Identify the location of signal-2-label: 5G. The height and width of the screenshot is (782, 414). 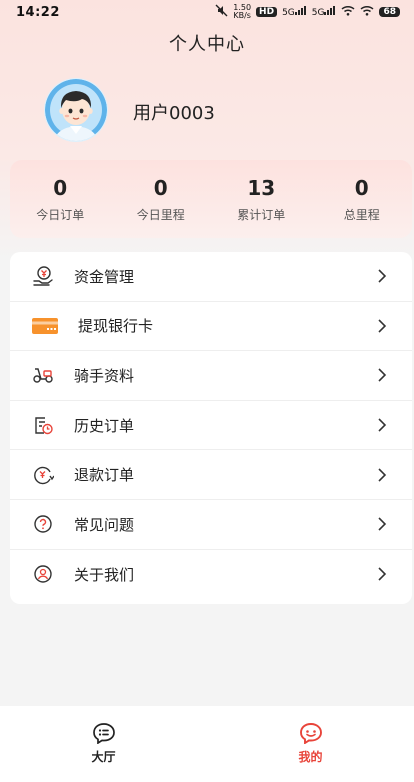
(318, 13).